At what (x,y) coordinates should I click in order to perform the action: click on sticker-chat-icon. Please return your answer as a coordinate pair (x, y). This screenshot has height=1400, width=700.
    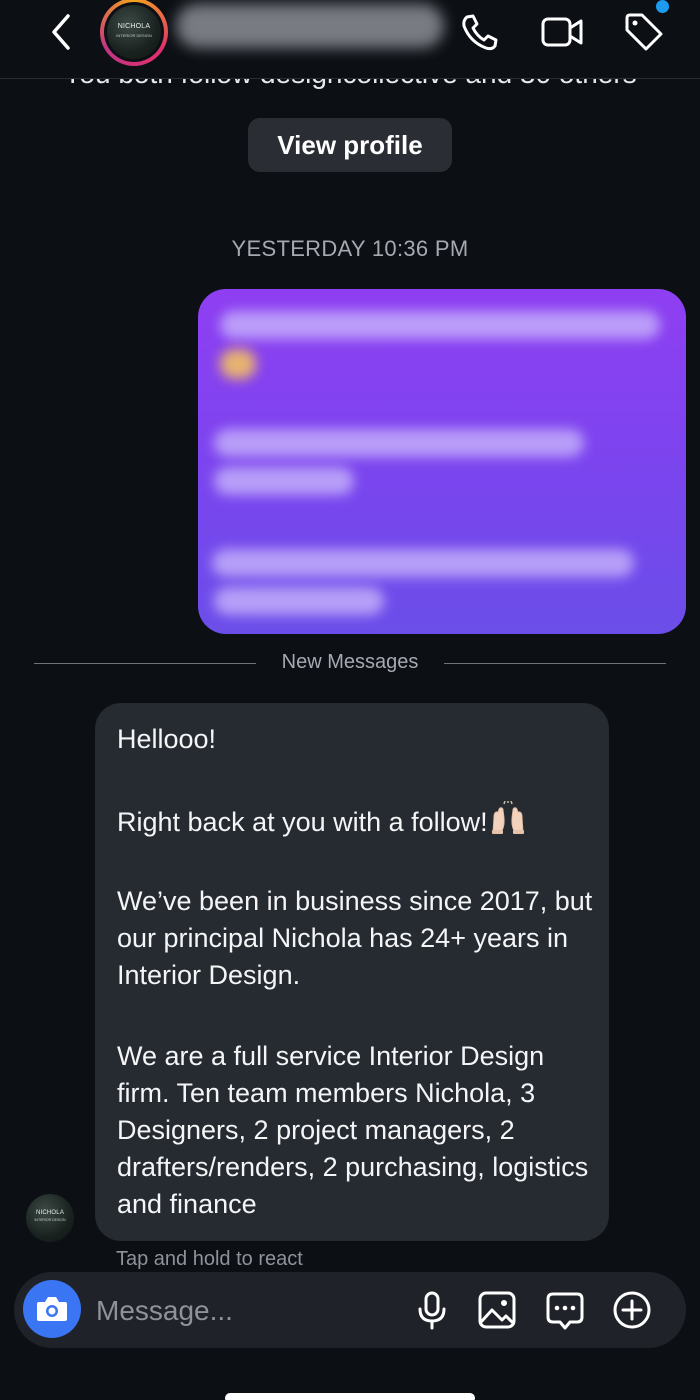
    Looking at the image, I should click on (565, 1311).